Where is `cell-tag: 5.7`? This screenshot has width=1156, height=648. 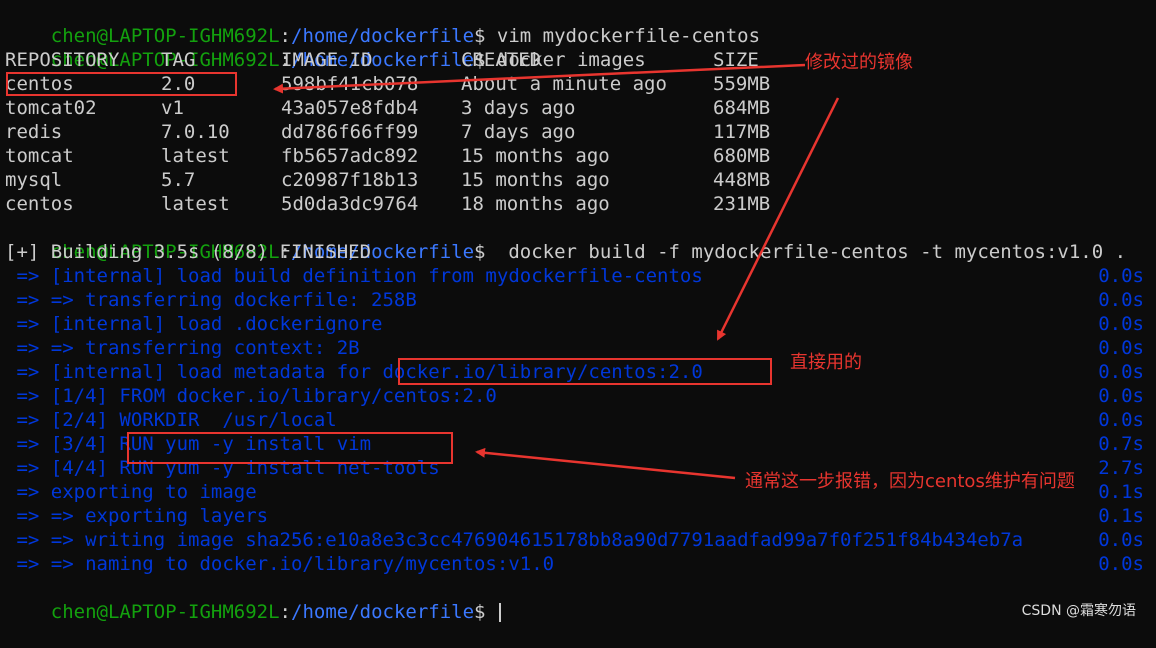
cell-tag: 5.7 is located at coordinates (178, 180).